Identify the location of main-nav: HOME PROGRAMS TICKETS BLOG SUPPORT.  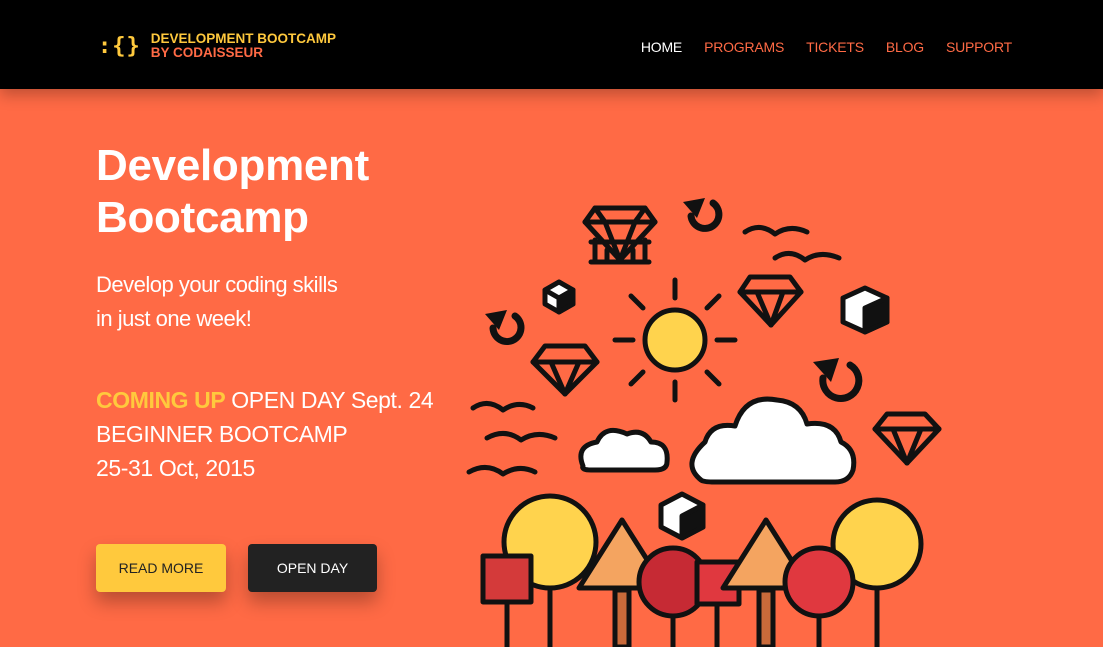
(815, 47).